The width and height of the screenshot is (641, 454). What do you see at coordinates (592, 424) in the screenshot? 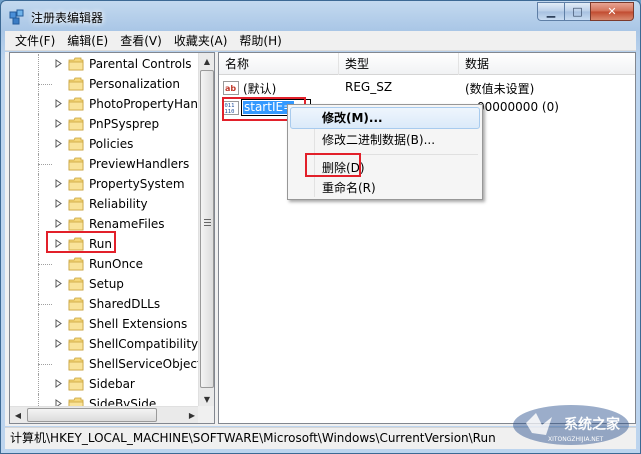
I see `watermark-text: 系统之家` at bounding box center [592, 424].